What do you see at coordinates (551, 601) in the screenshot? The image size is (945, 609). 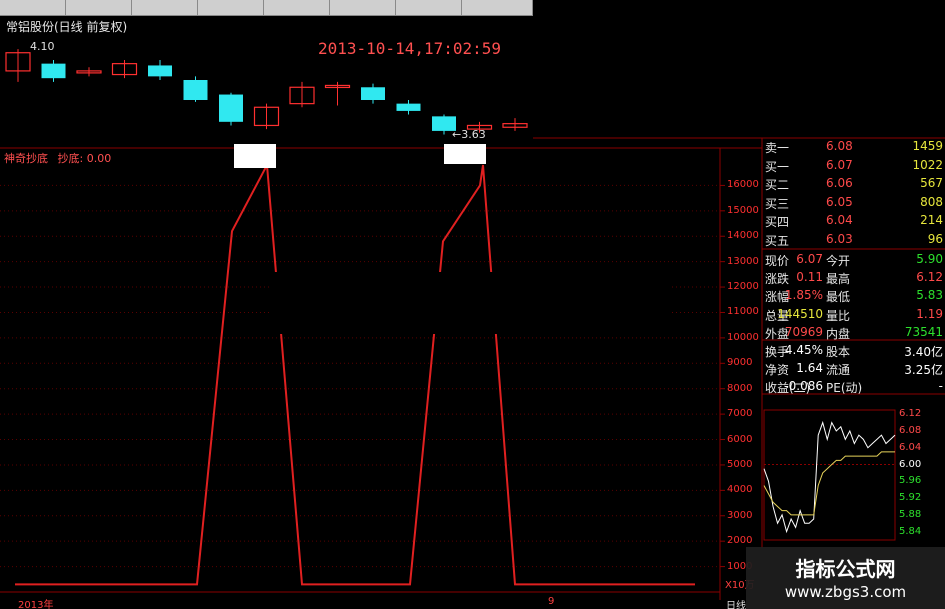 I see `x-axis-month-tick: 9` at bounding box center [551, 601].